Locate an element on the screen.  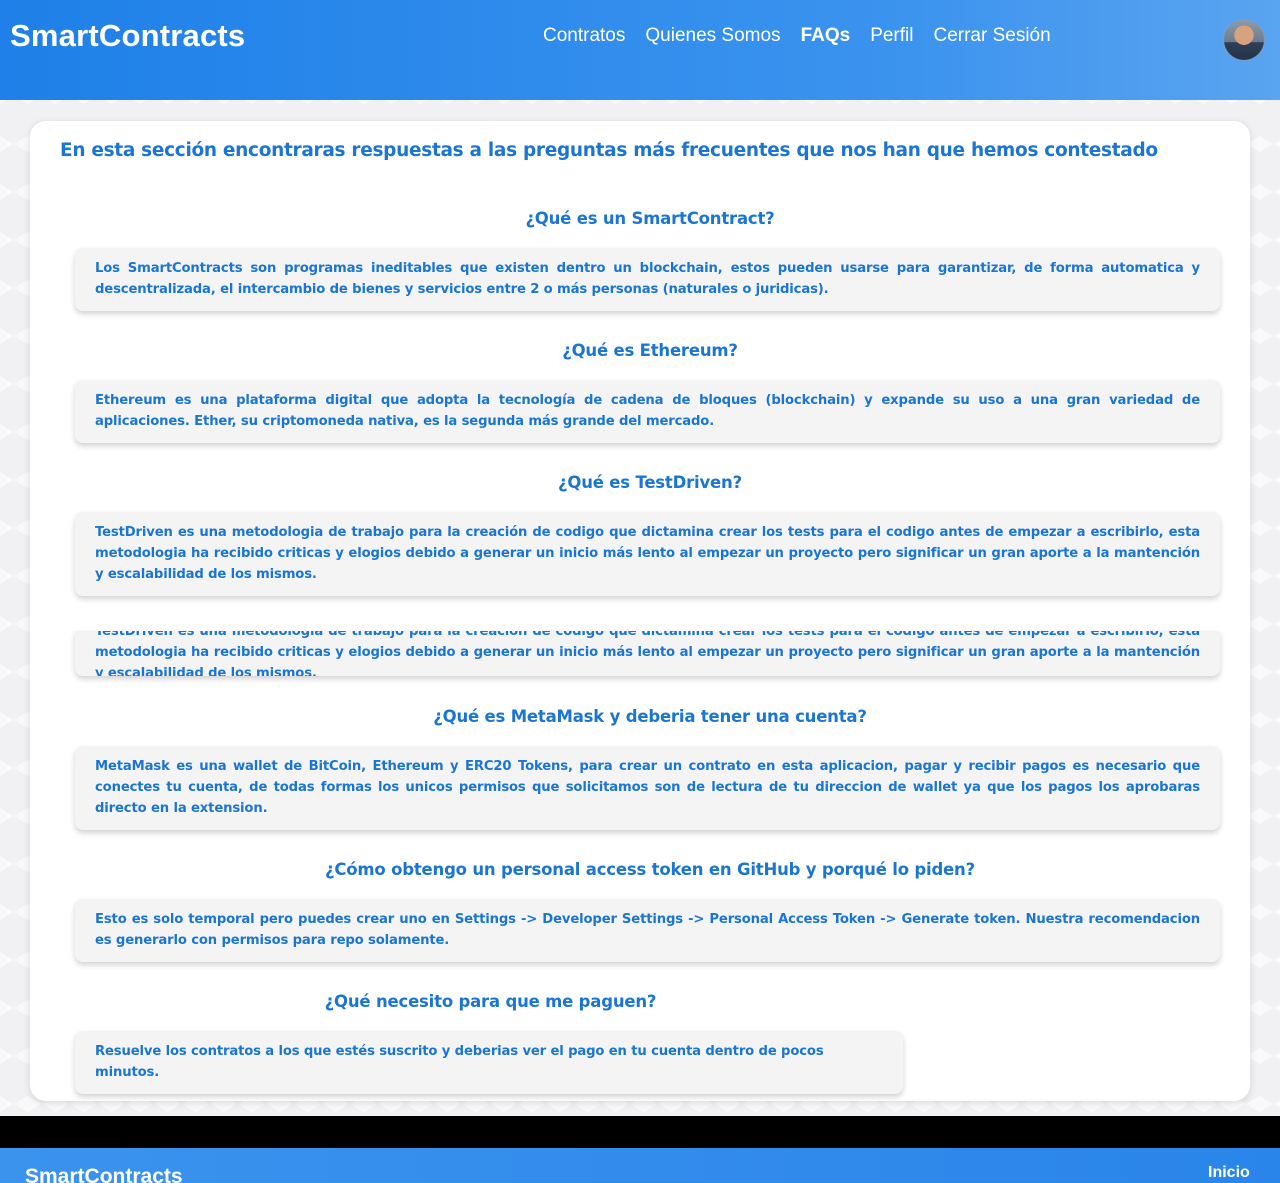
footer-divider is located at coordinates (640, 1132).